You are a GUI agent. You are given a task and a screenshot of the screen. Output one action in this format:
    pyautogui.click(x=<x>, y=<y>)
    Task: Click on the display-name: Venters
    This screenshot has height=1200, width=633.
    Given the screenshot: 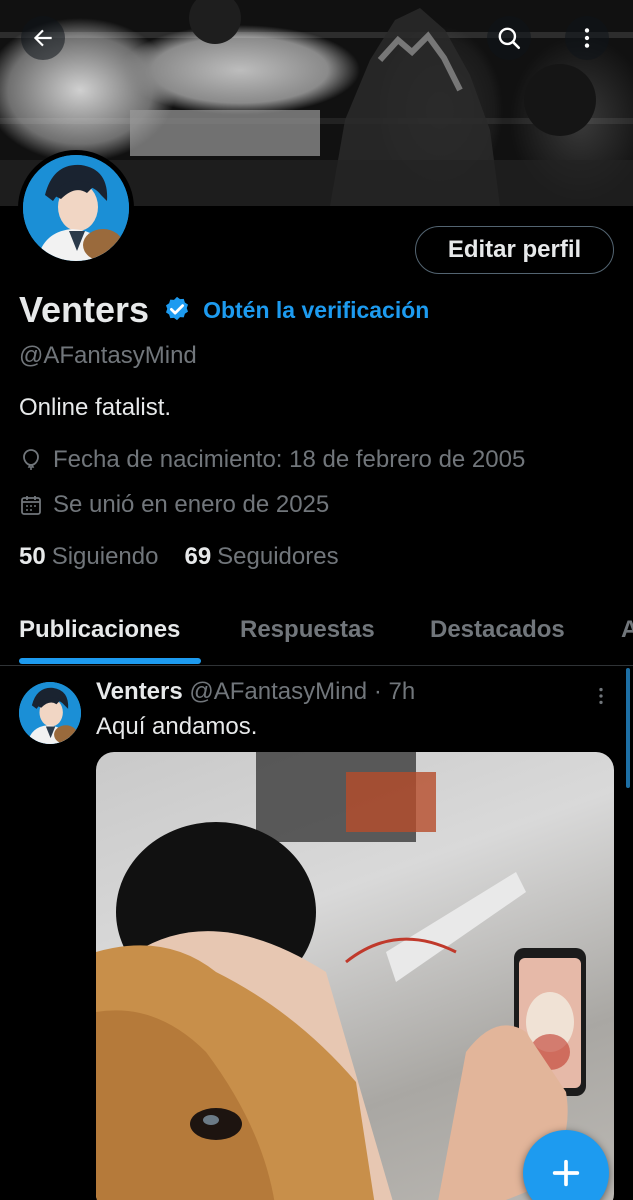 What is the action you would take?
    pyautogui.click(x=84, y=309)
    